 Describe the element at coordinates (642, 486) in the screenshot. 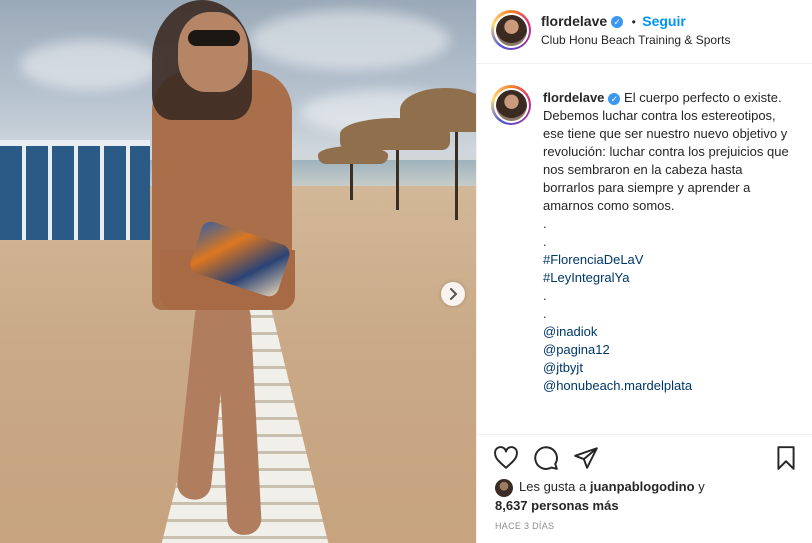

I see `liker-username: juanpablogodino` at that location.